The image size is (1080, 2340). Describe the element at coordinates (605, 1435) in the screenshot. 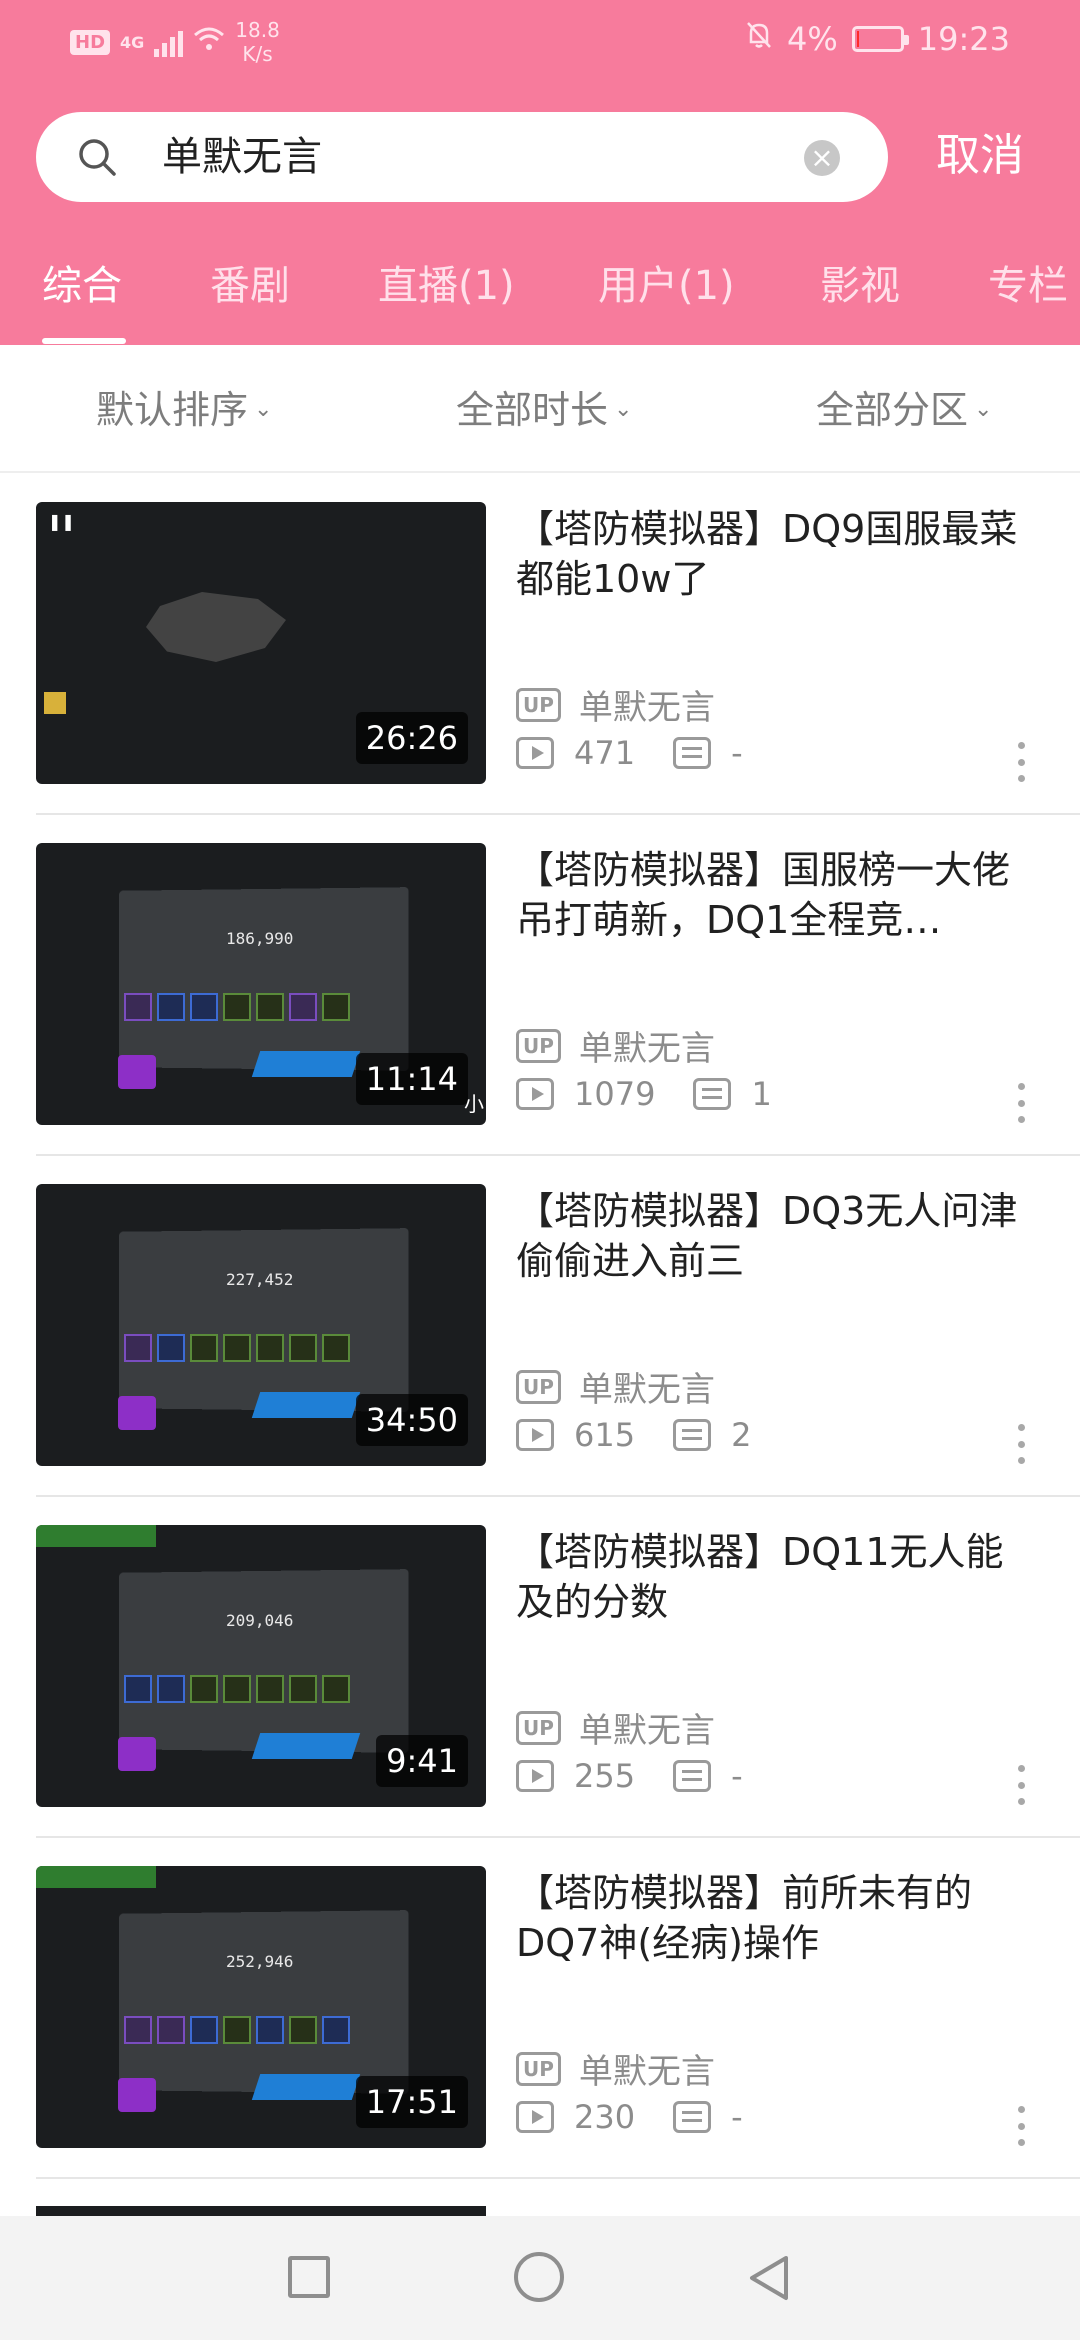

I see `view-count: 615` at that location.